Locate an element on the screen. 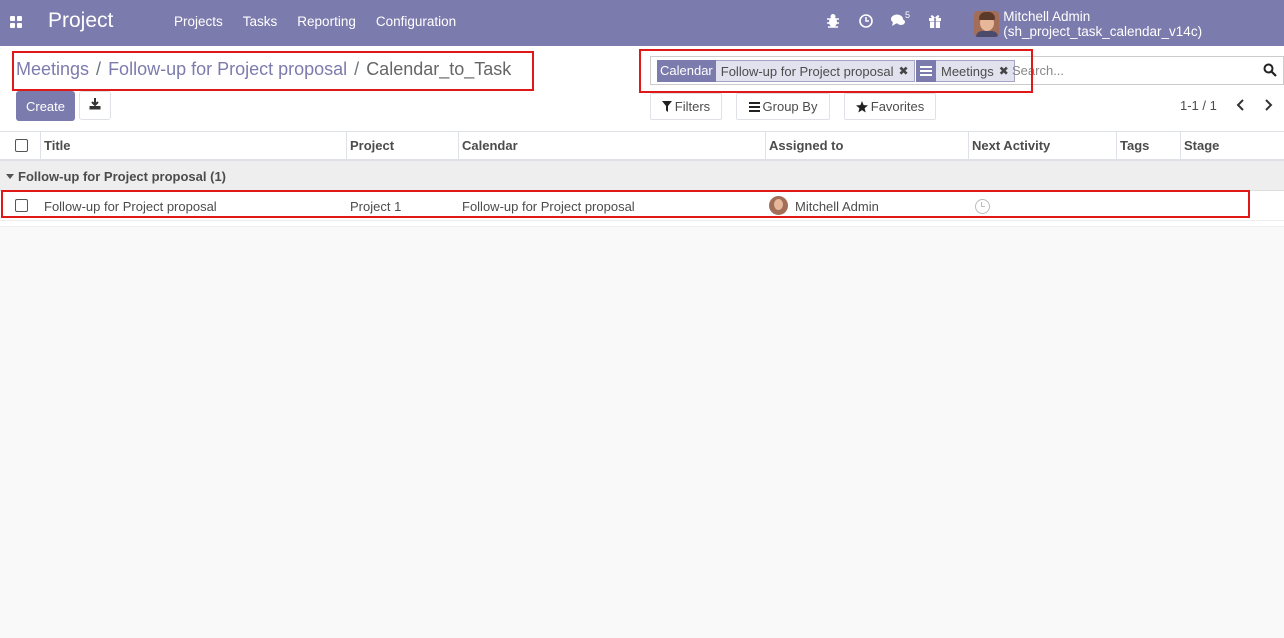 The width and height of the screenshot is (1284, 638). app-title: Project is located at coordinates (80, 21).